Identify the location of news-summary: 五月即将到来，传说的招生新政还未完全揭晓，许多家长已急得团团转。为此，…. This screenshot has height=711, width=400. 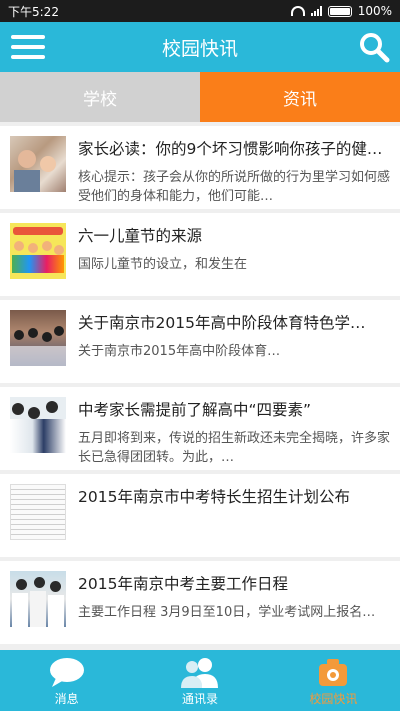
(234, 448).